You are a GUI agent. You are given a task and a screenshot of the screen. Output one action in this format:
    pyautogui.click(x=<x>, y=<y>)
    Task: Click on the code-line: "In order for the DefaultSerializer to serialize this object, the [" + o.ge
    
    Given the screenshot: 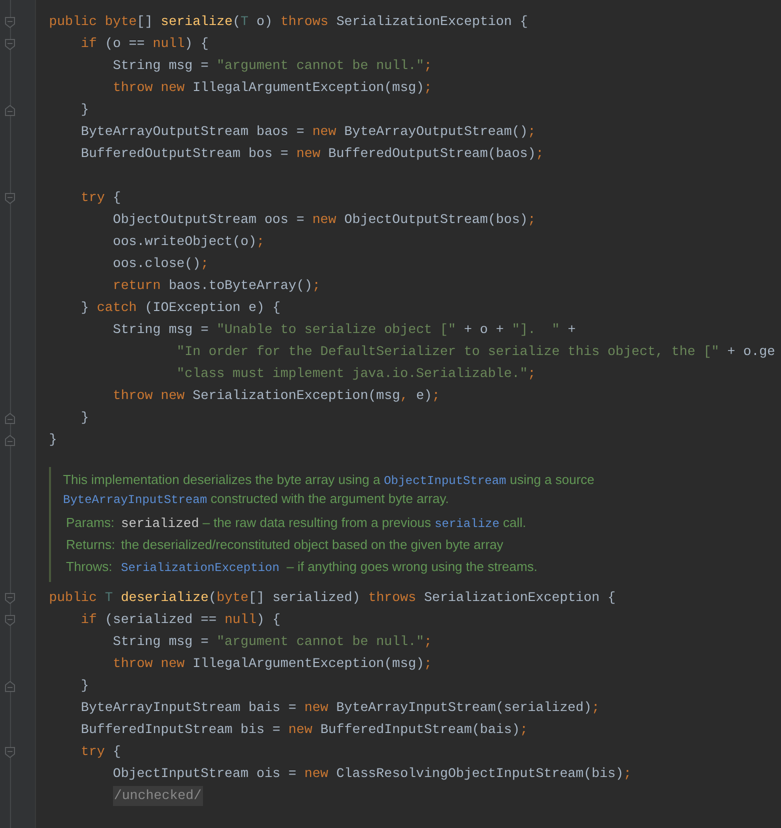 What is the action you would take?
    pyautogui.click(x=476, y=352)
    